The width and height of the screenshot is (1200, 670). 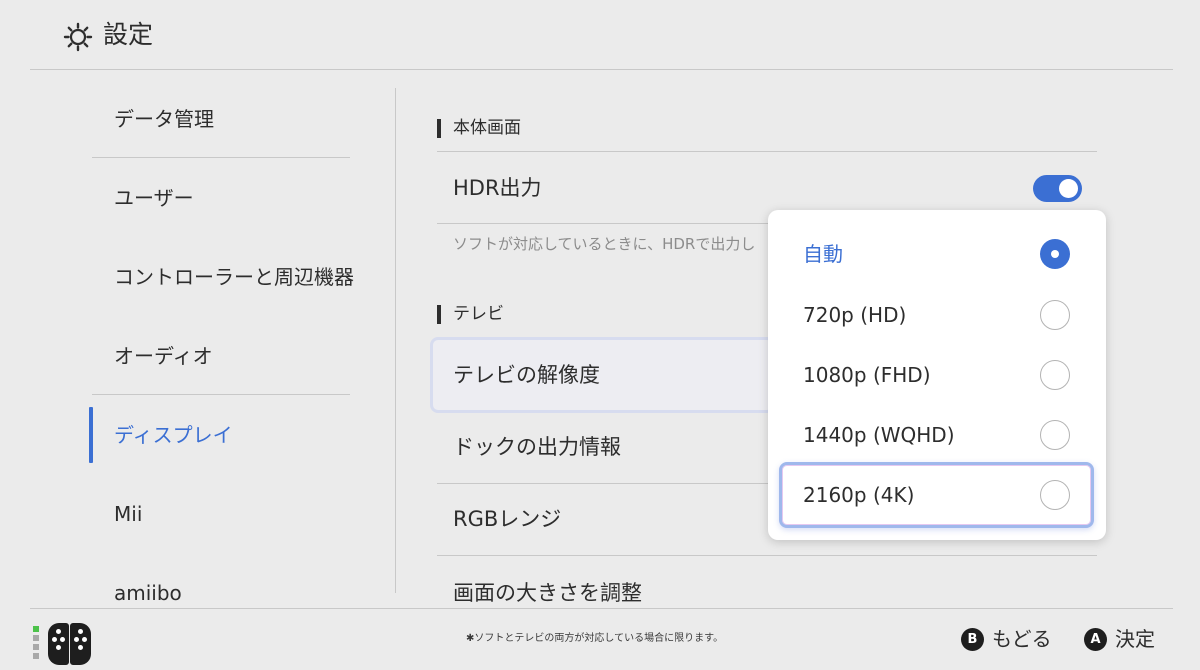 I want to click on tv-resolution-label: テレビの解像度, so click(x=526, y=375).